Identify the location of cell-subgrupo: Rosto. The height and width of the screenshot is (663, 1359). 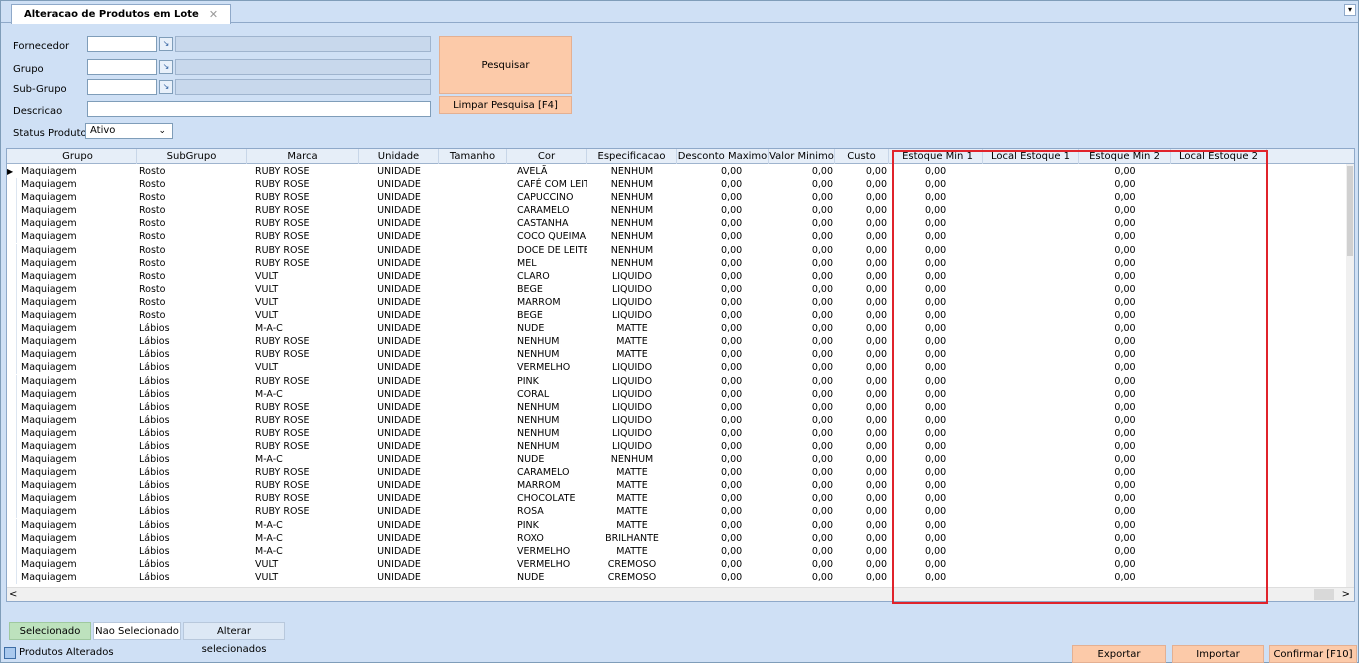
(192, 197).